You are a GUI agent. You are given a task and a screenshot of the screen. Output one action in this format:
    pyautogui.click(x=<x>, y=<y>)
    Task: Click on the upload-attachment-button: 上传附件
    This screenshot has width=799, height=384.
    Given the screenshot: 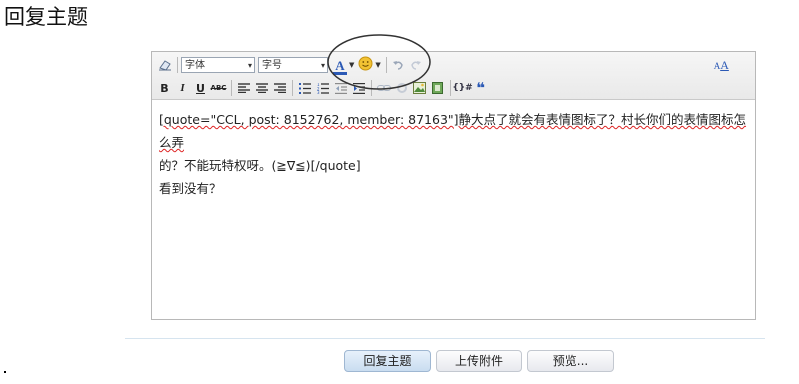 What is the action you would take?
    pyautogui.click(x=479, y=361)
    